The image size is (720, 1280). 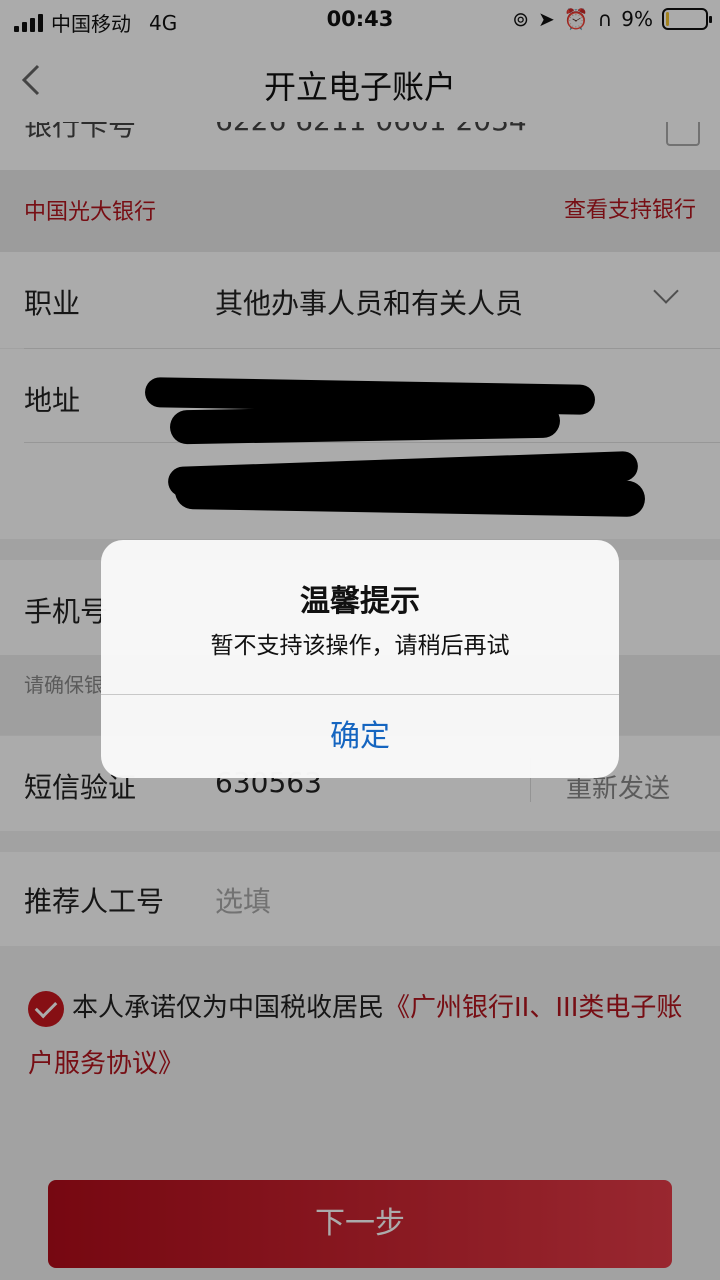 I want to click on confirm-button: 确定, so click(x=360, y=736).